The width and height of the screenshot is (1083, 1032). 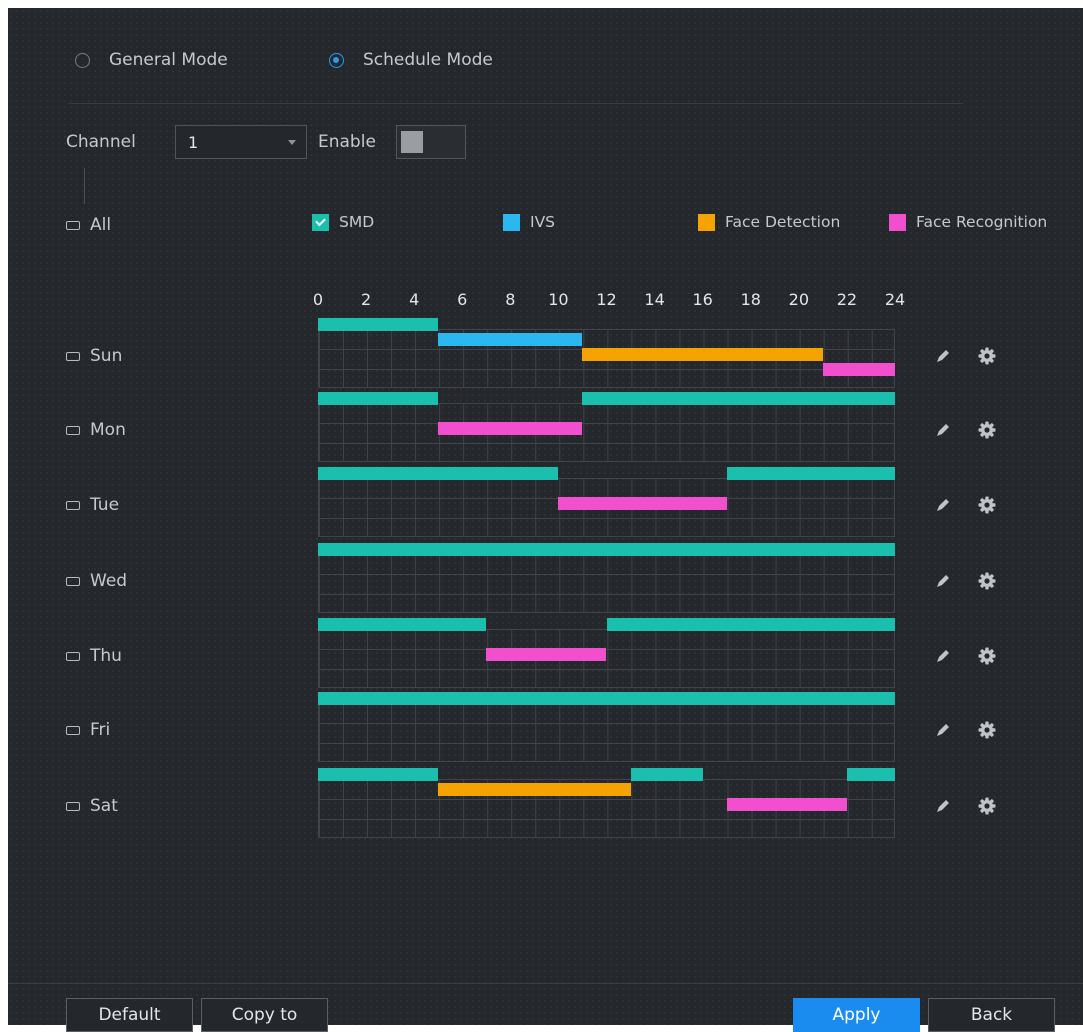 What do you see at coordinates (510, 299) in the screenshot?
I see `hour-tick-label: 8` at bounding box center [510, 299].